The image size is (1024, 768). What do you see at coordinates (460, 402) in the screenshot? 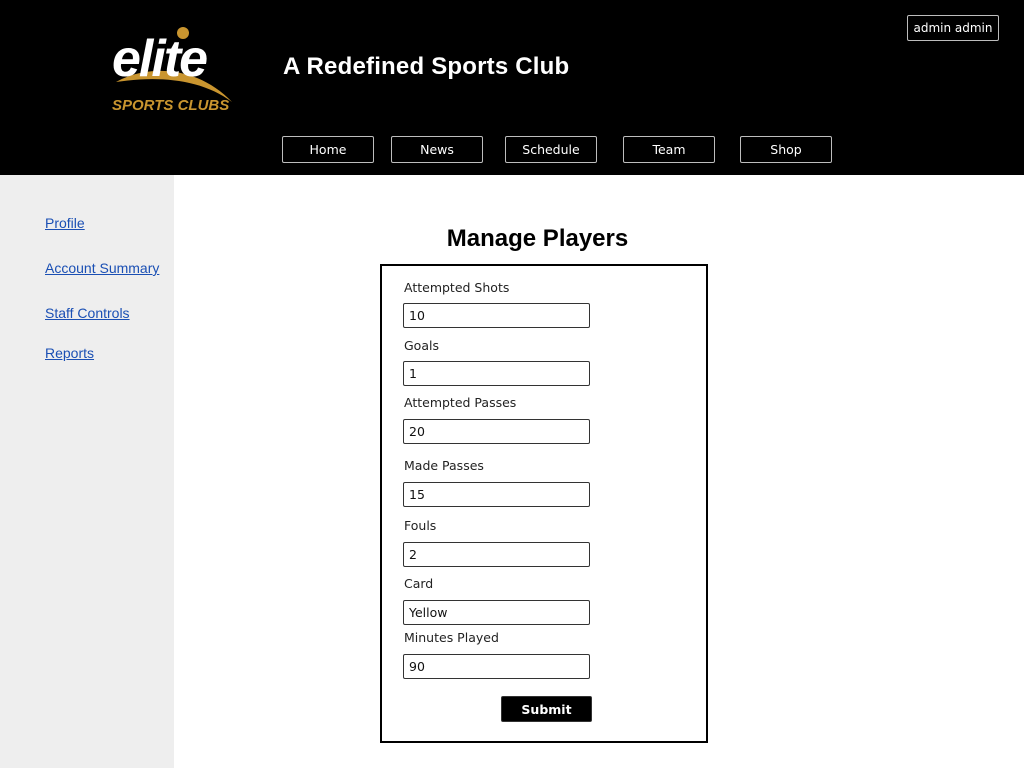
I see `attempted-passes-label: Attempted Passes` at bounding box center [460, 402].